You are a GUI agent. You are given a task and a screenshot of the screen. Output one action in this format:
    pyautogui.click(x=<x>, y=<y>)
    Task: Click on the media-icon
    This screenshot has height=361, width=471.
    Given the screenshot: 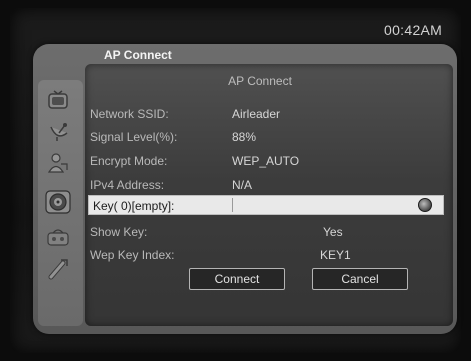 What is the action you would take?
    pyautogui.click(x=58, y=237)
    